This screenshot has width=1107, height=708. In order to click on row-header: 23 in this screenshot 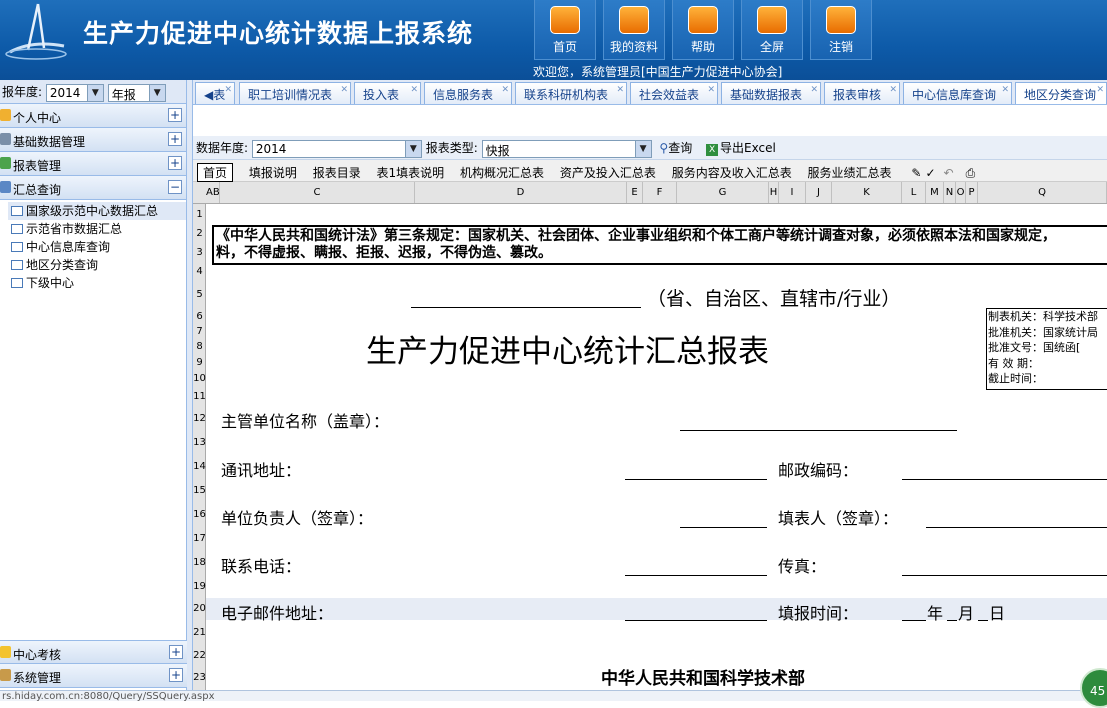, I will do `click(199, 677)`.